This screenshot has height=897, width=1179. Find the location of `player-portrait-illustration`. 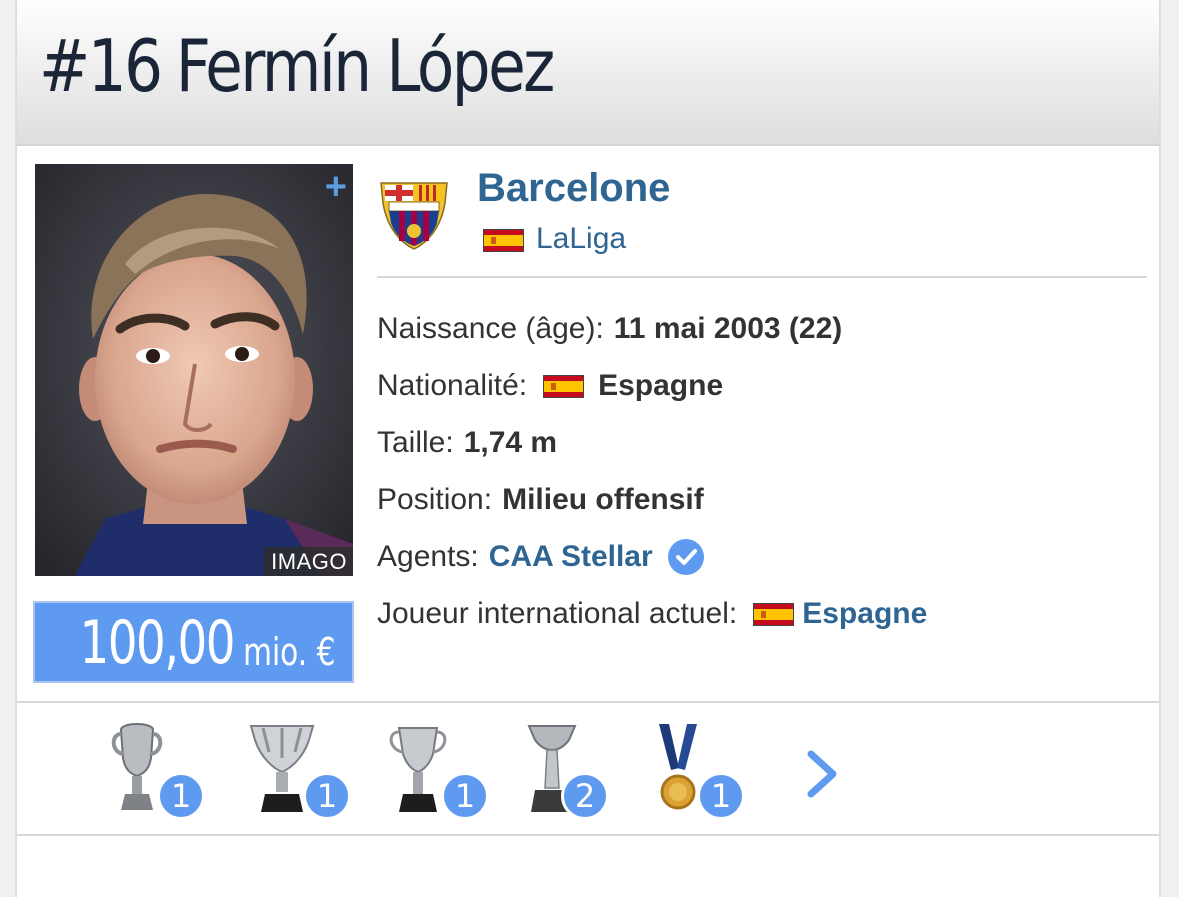

player-portrait-illustration is located at coordinates (194, 370).